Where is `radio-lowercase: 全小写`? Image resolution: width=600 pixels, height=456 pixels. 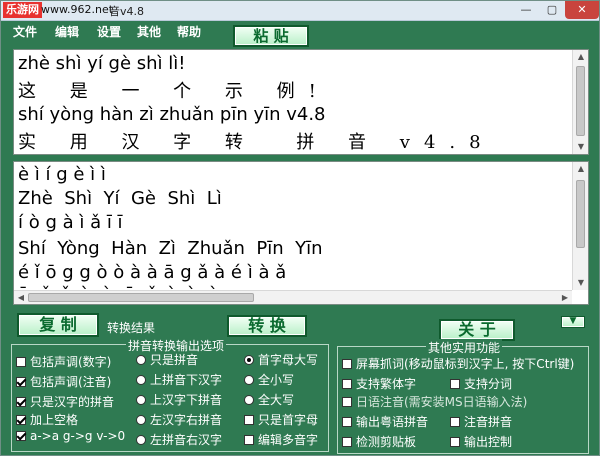 radio-lowercase: 全小写 is located at coordinates (269, 379).